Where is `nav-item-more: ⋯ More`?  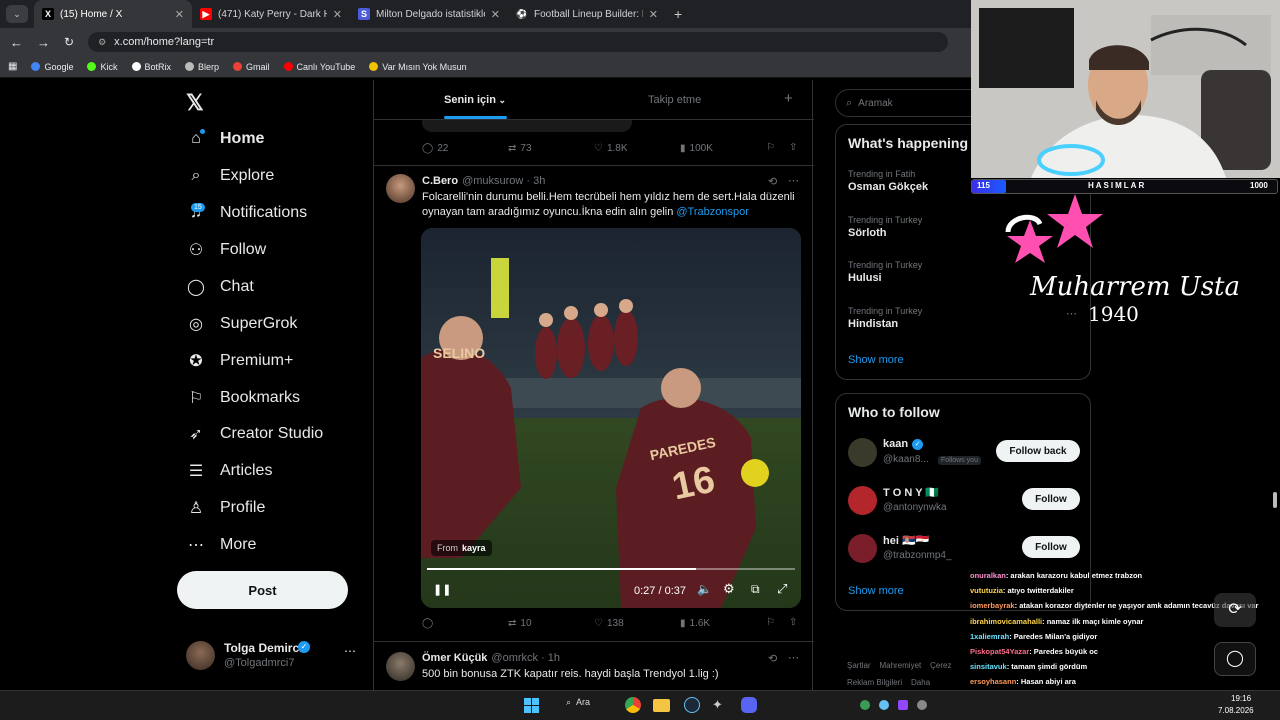 nav-item-more: ⋯ More is located at coordinates (221, 545).